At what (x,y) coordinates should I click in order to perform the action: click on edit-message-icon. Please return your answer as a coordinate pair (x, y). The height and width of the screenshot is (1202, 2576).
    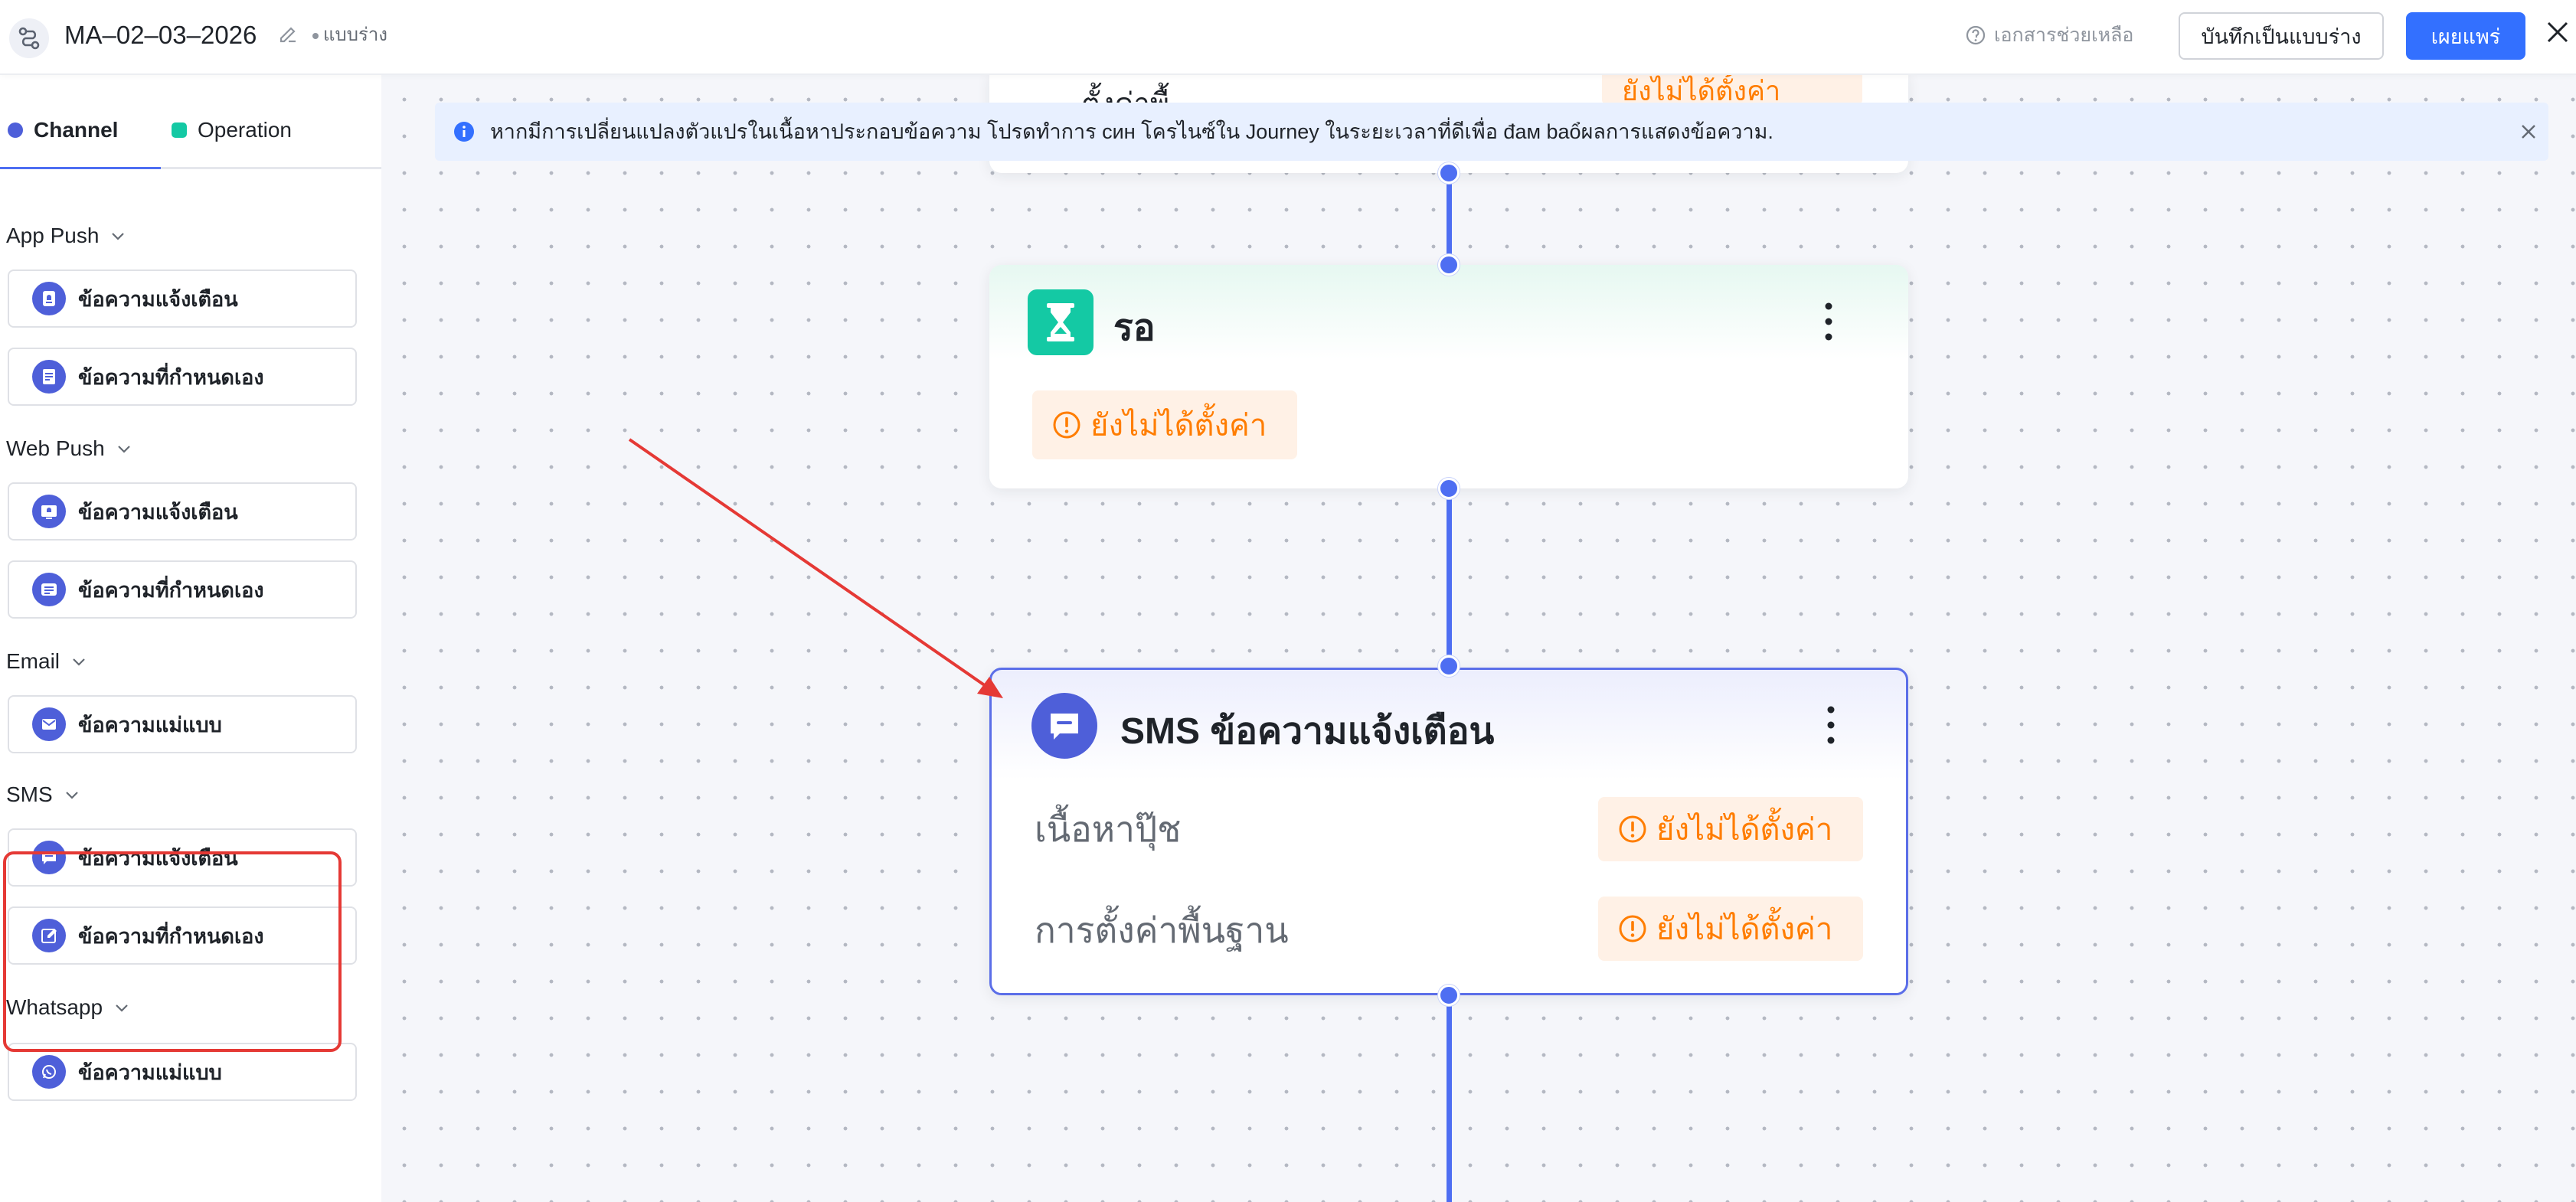
    Looking at the image, I should click on (49, 935).